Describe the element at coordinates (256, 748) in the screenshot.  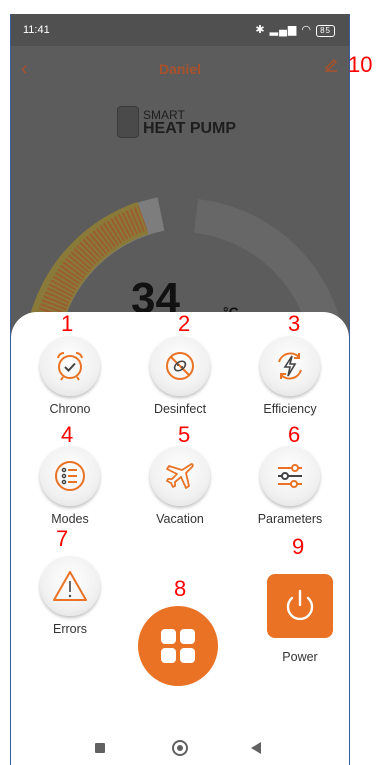
I see `back-nav-icon` at that location.